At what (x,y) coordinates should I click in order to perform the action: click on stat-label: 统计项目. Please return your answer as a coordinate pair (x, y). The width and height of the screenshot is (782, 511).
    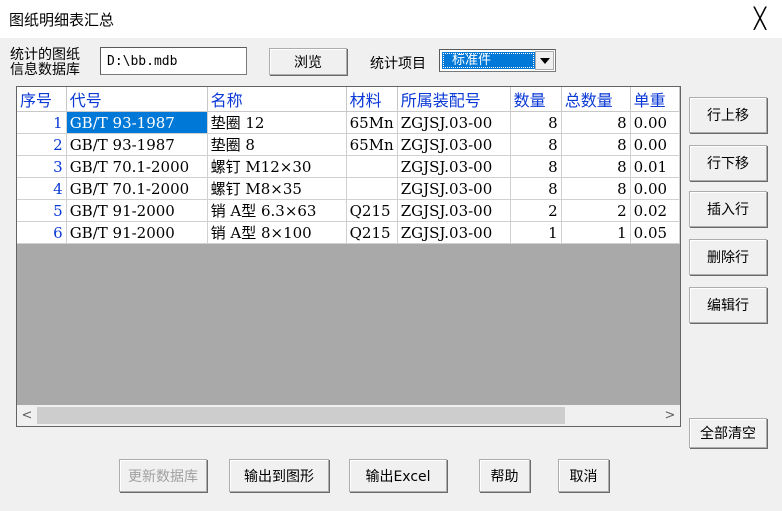
    Looking at the image, I should click on (398, 64).